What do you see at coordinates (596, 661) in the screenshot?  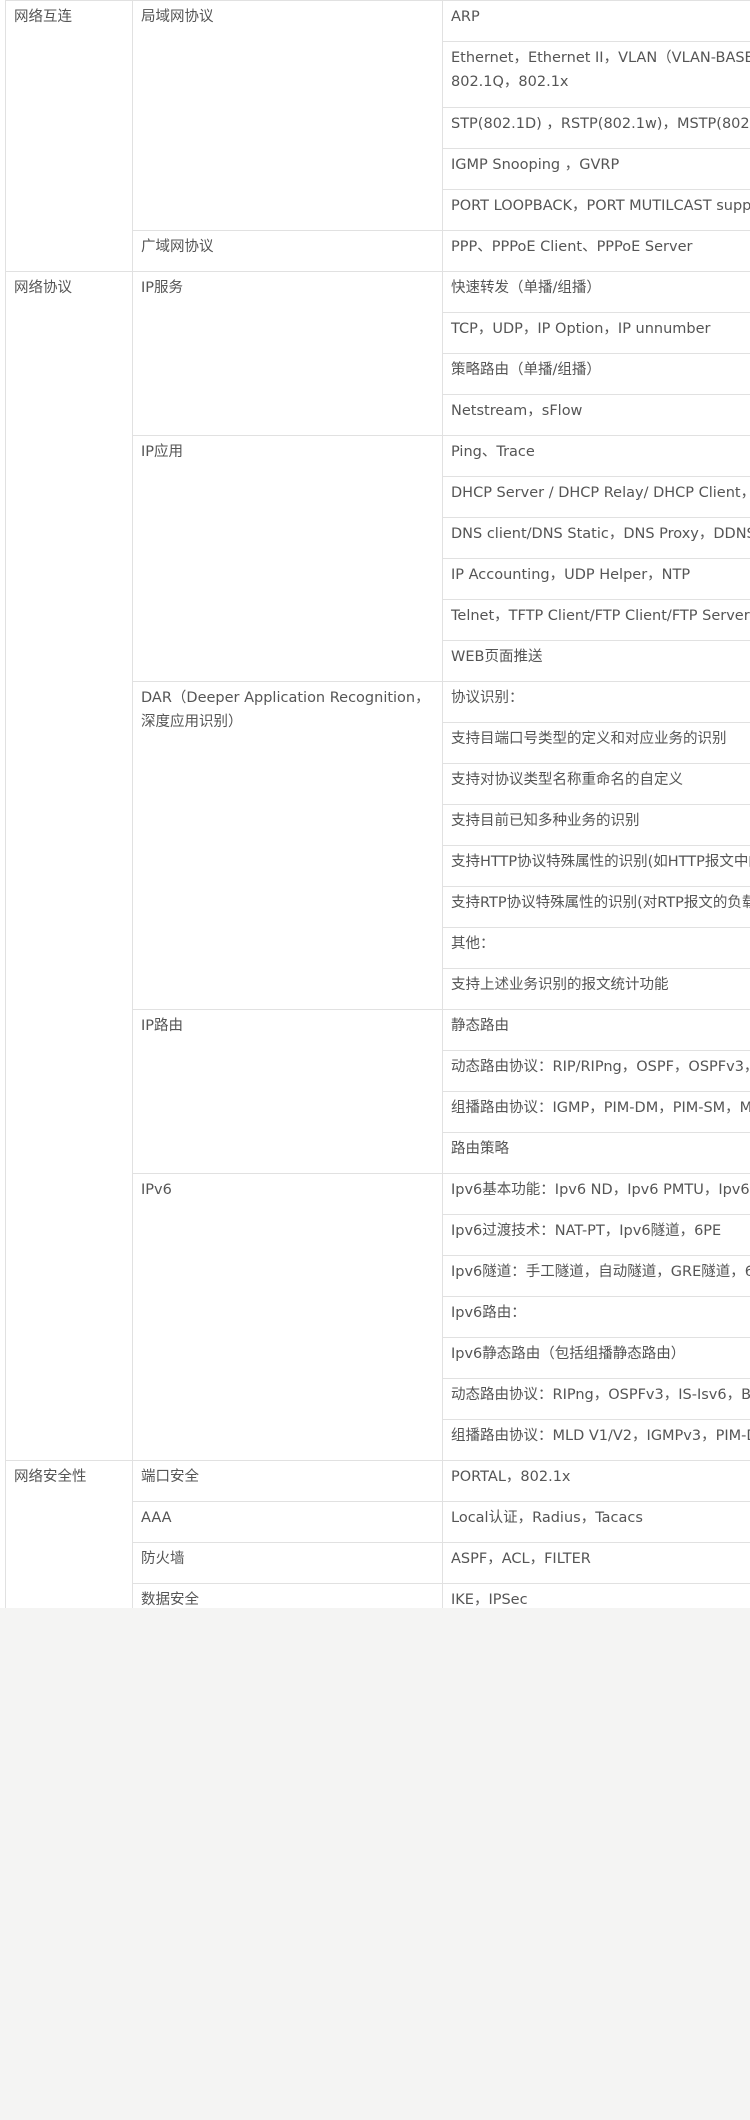 I see `value-cell: WEB页面推送` at bounding box center [596, 661].